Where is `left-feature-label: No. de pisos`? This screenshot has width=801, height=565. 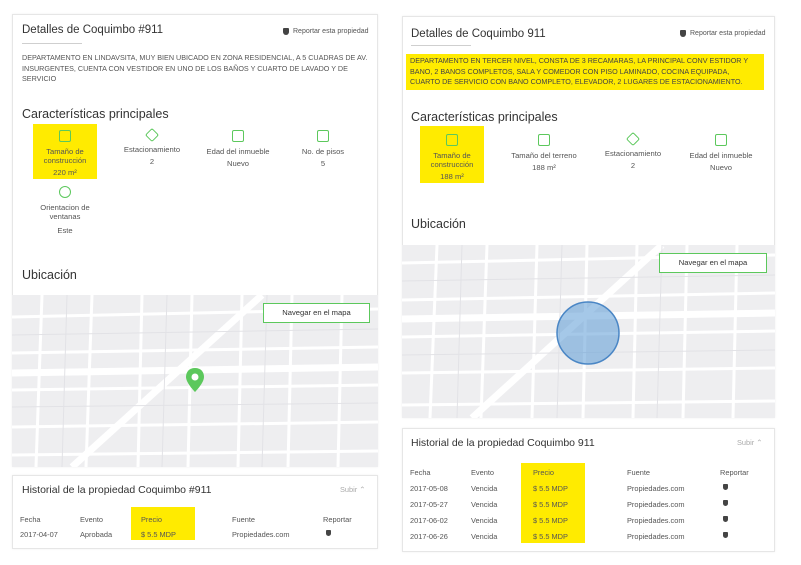
left-feature-label: No. de pisos is located at coordinates (323, 151).